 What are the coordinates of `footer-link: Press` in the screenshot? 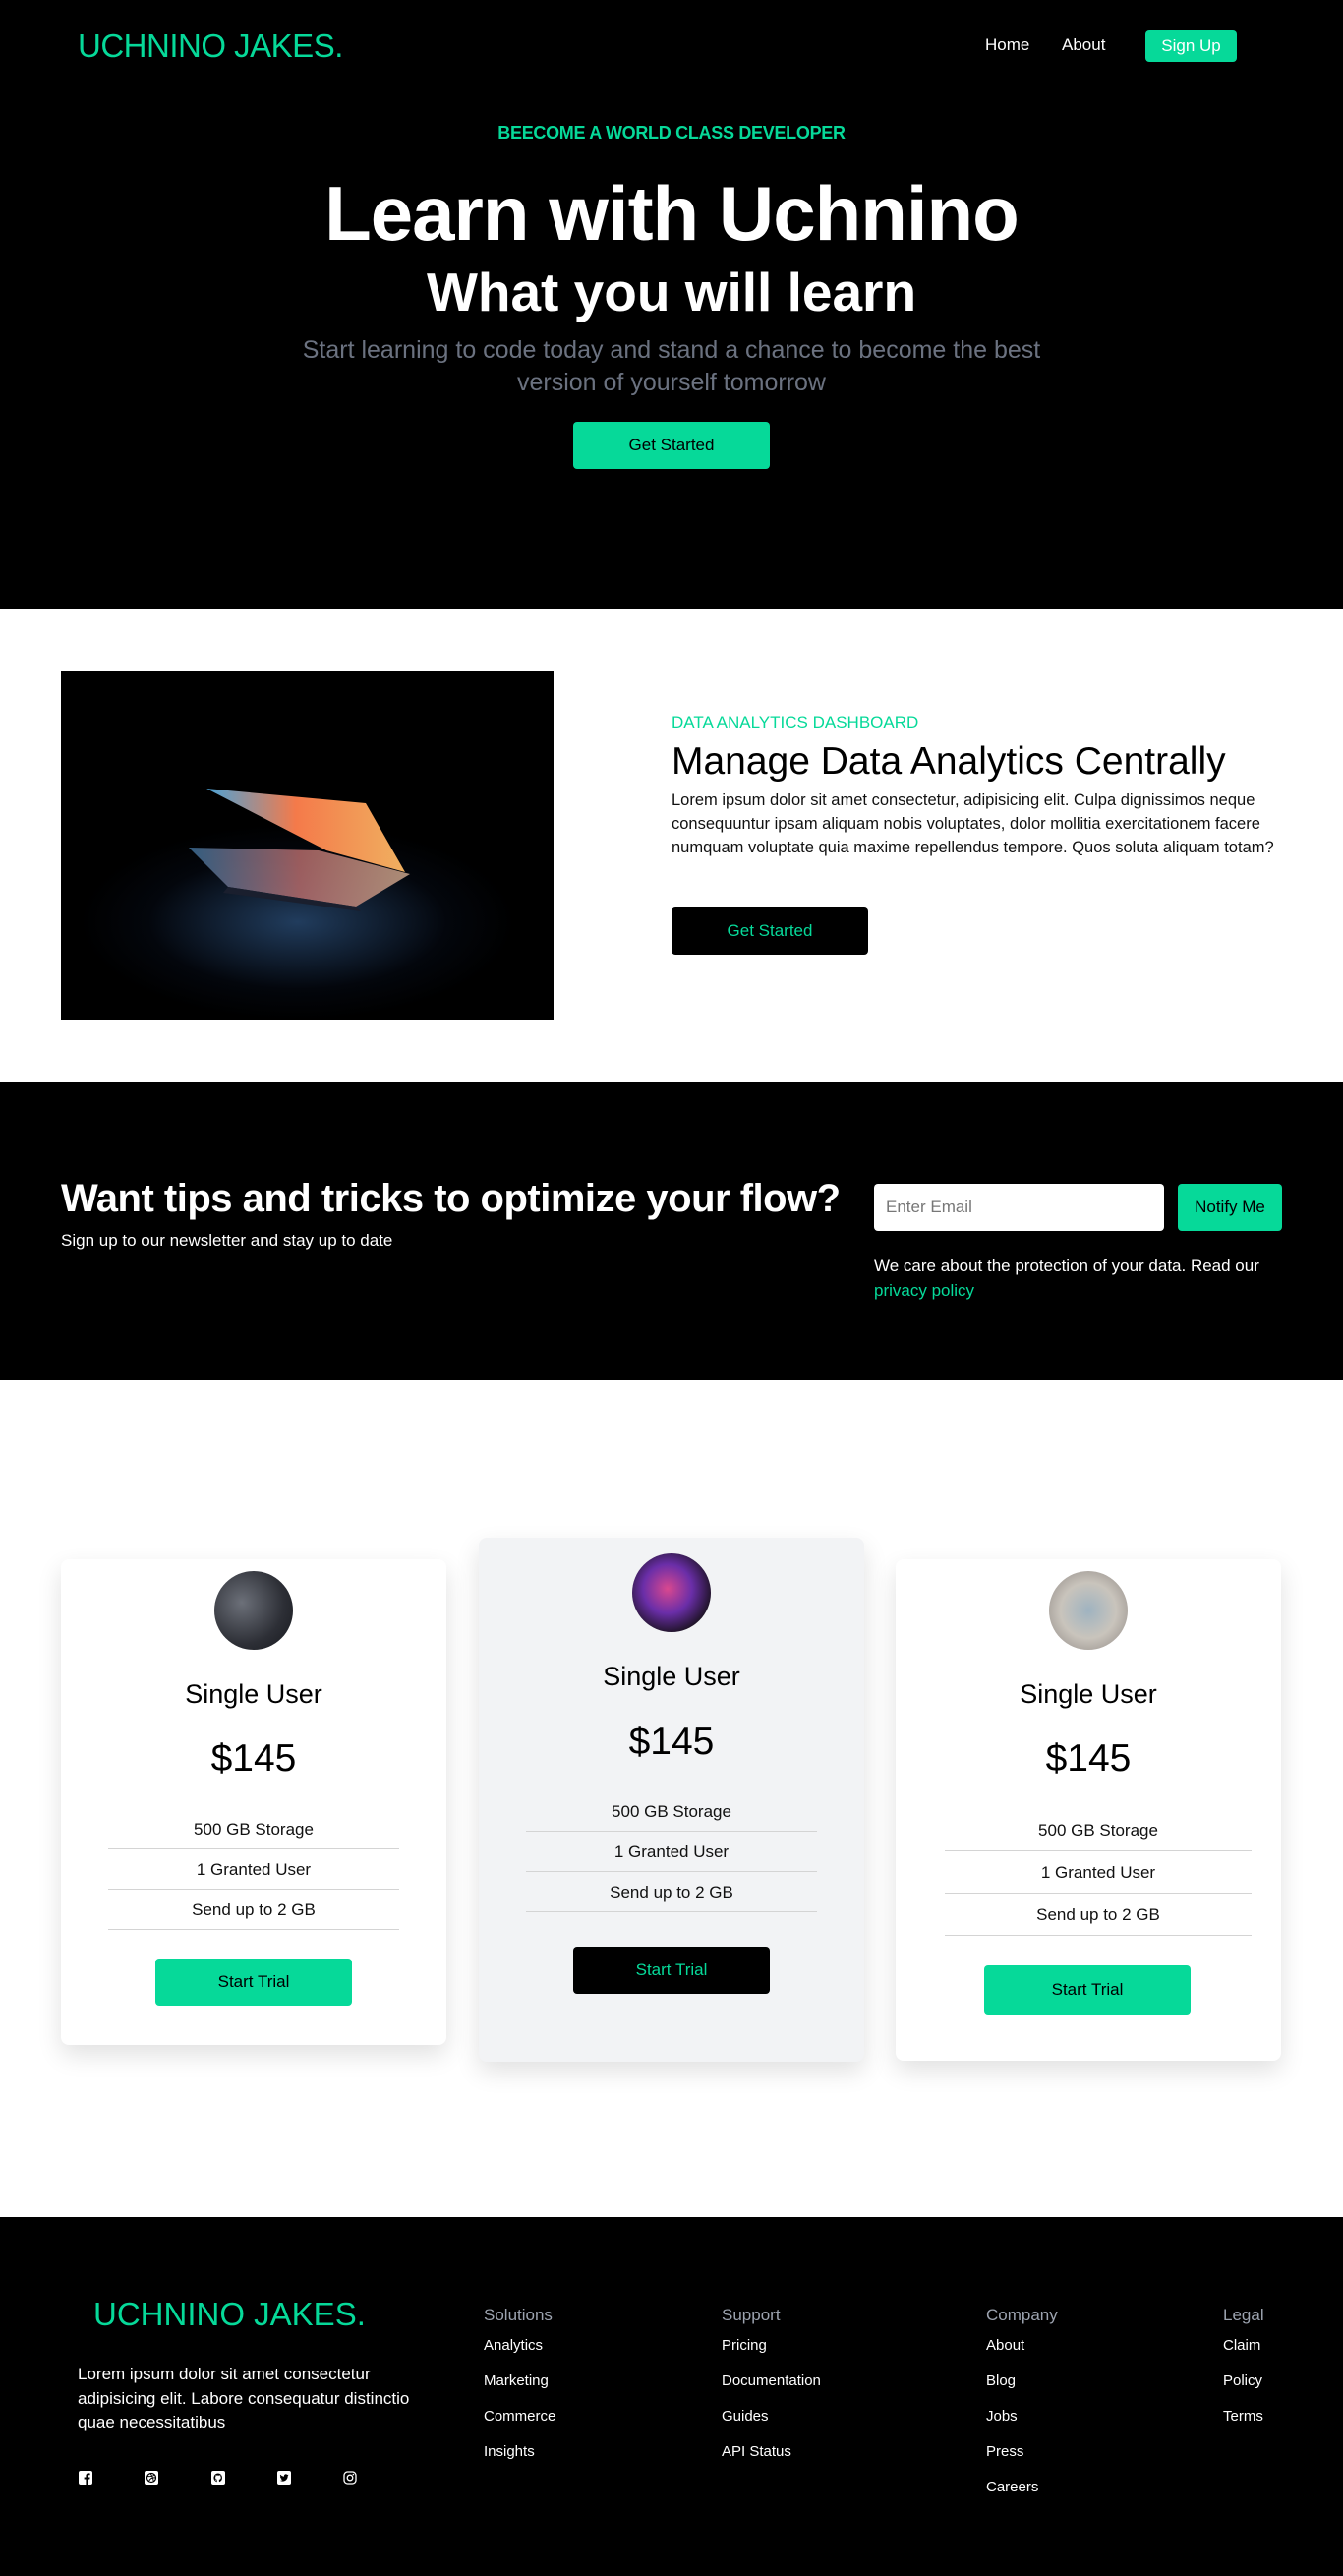 It's located at (1004, 2451).